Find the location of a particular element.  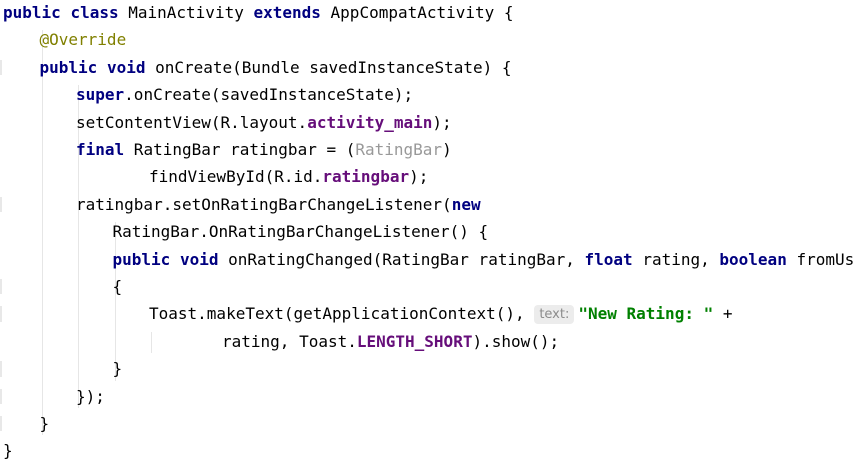

code-line: }); is located at coordinates (90, 396).